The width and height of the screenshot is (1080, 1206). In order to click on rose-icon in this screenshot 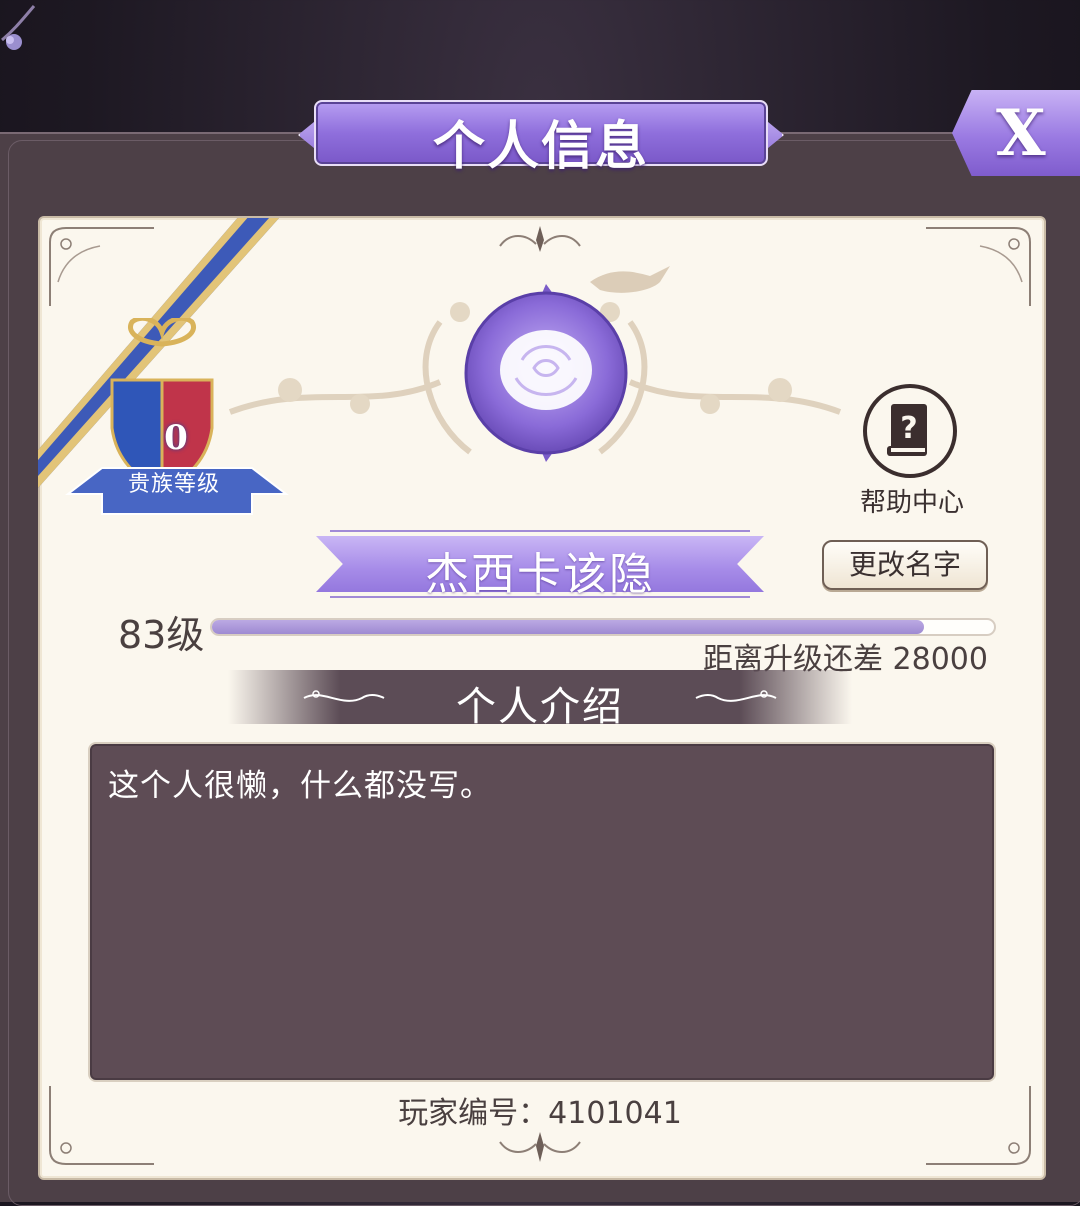, I will do `click(546, 370)`.